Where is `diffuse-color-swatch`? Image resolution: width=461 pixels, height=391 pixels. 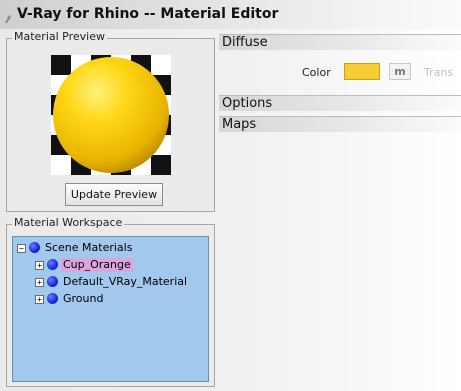
diffuse-color-swatch is located at coordinates (362, 71).